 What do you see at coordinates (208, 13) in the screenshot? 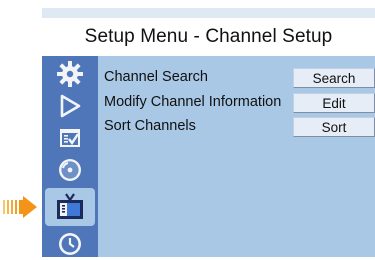
I see `top-strip` at bounding box center [208, 13].